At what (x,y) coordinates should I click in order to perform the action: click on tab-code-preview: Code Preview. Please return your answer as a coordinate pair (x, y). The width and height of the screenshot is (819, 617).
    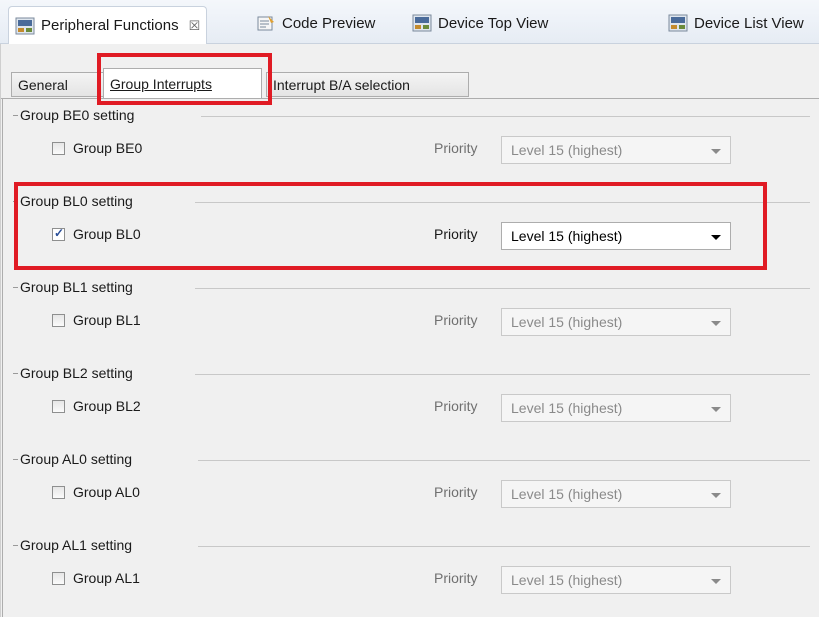
    Looking at the image, I should click on (315, 23).